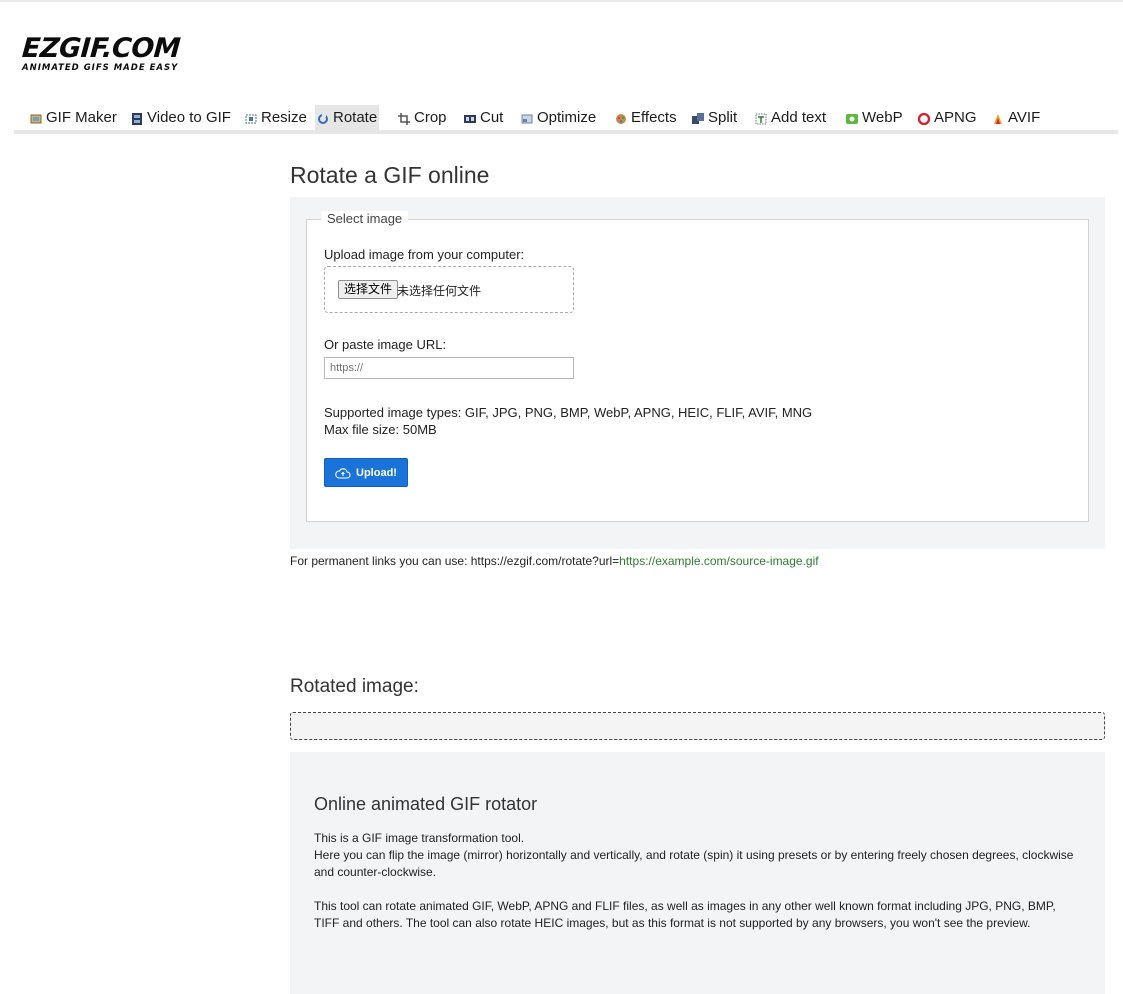  I want to click on info-title: Online animated GIF rotator, so click(426, 804).